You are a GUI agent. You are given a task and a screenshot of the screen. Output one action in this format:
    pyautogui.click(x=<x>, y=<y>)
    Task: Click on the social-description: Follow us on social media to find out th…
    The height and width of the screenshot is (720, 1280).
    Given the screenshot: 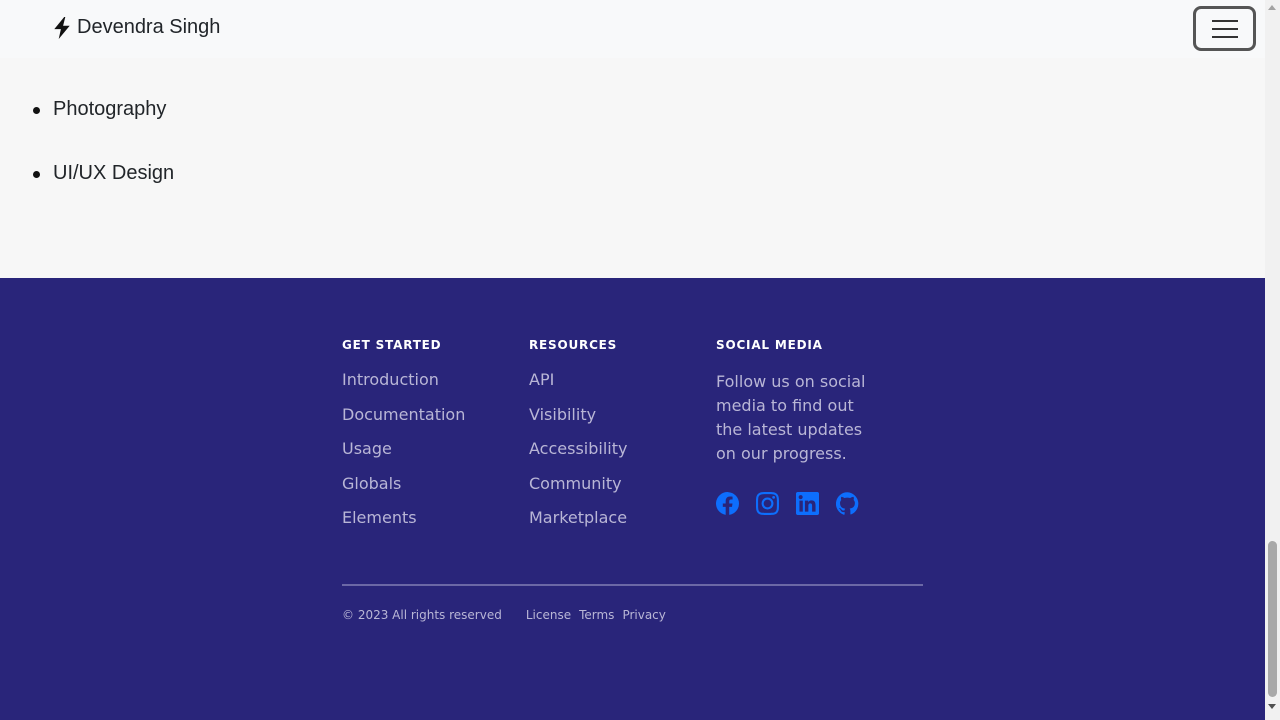 What is the action you would take?
    pyautogui.click(x=791, y=417)
    